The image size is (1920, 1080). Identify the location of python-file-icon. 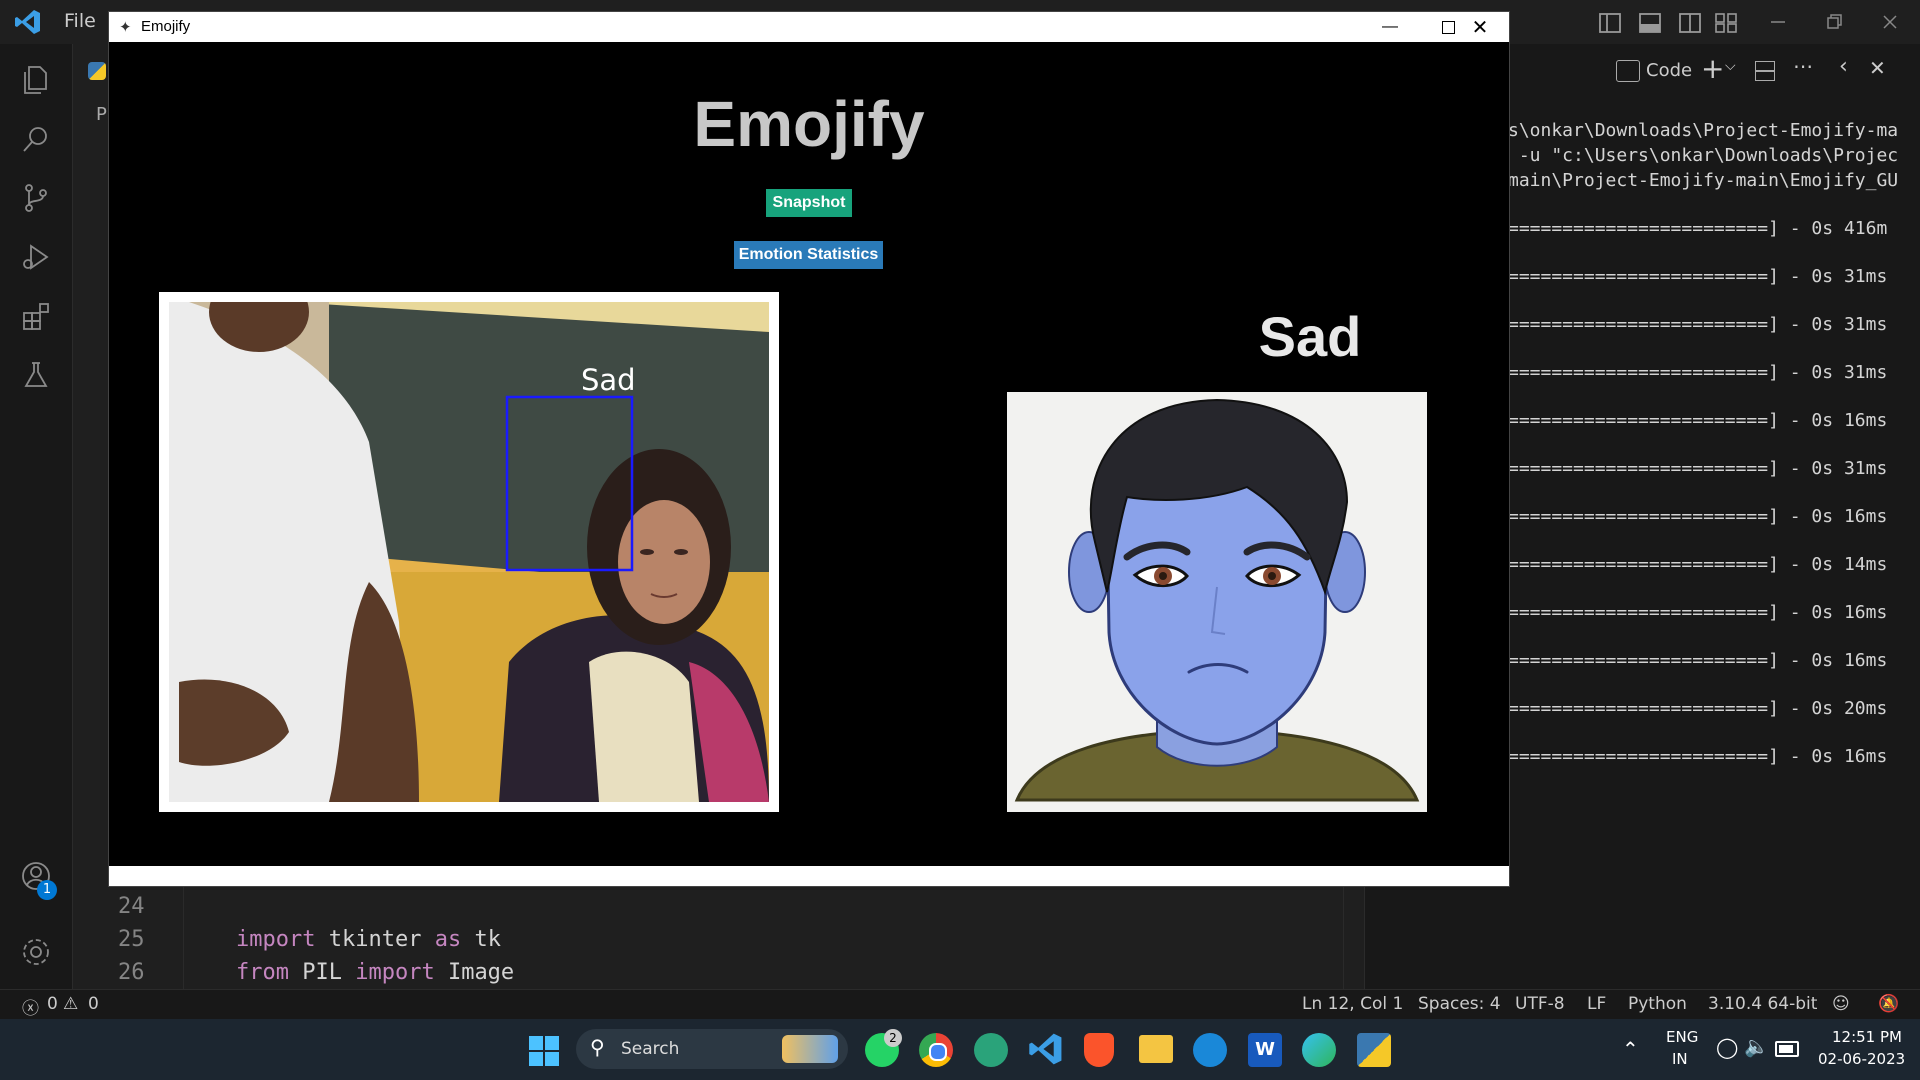
(97, 71).